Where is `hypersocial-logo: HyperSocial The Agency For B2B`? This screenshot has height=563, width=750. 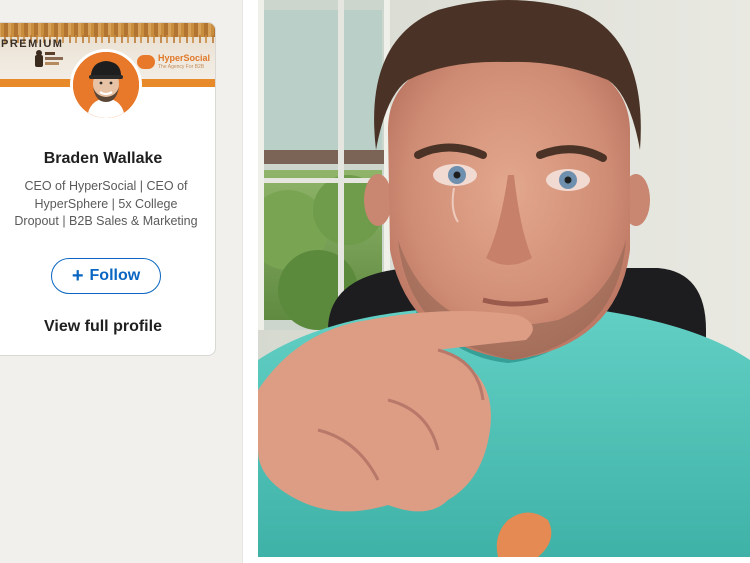 hypersocial-logo: HyperSocial The Agency For B2B is located at coordinates (176, 64).